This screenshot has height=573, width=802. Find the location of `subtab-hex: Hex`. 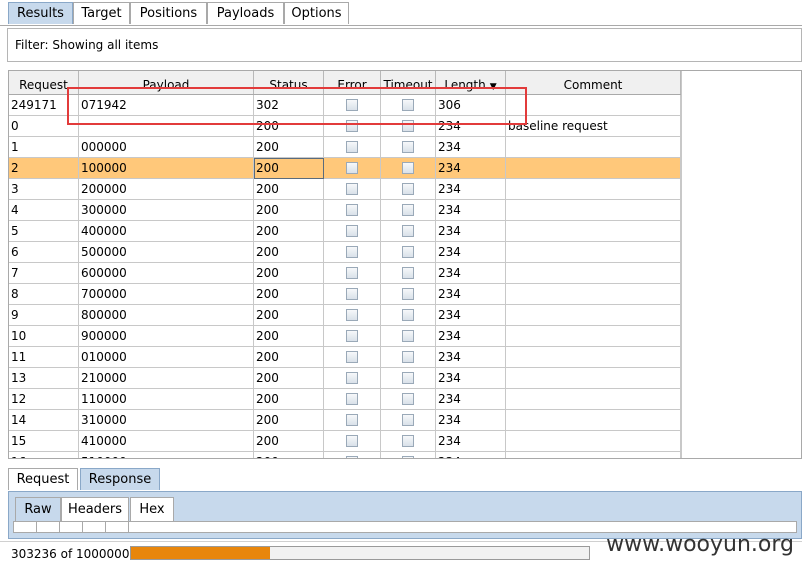

subtab-hex: Hex is located at coordinates (152, 509).